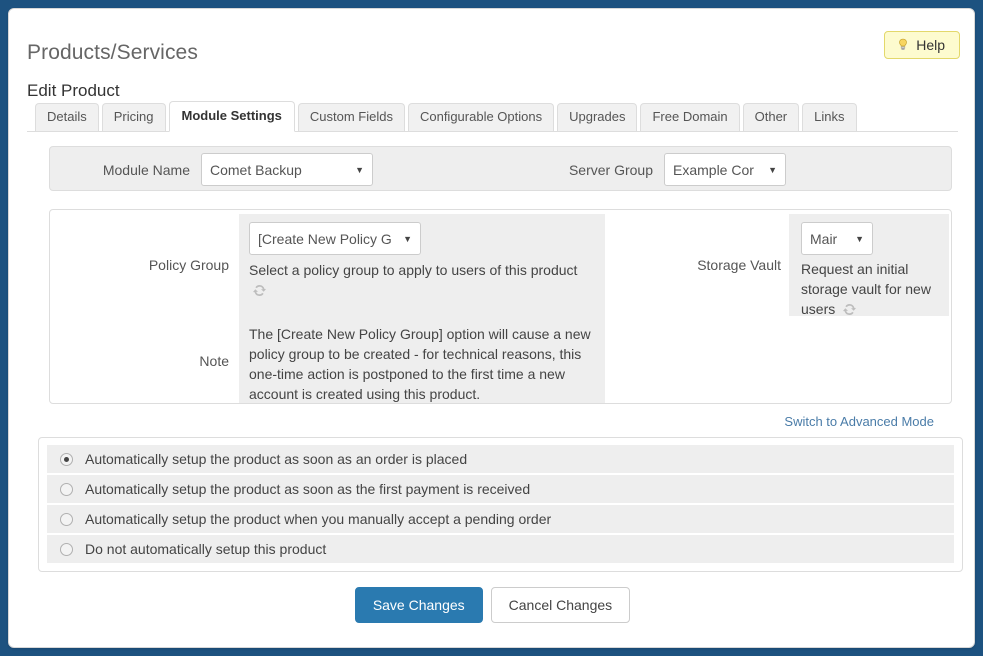 The width and height of the screenshot is (983, 656). What do you see at coordinates (690, 117) in the screenshot?
I see `tab-free-domain: Free Domain` at bounding box center [690, 117].